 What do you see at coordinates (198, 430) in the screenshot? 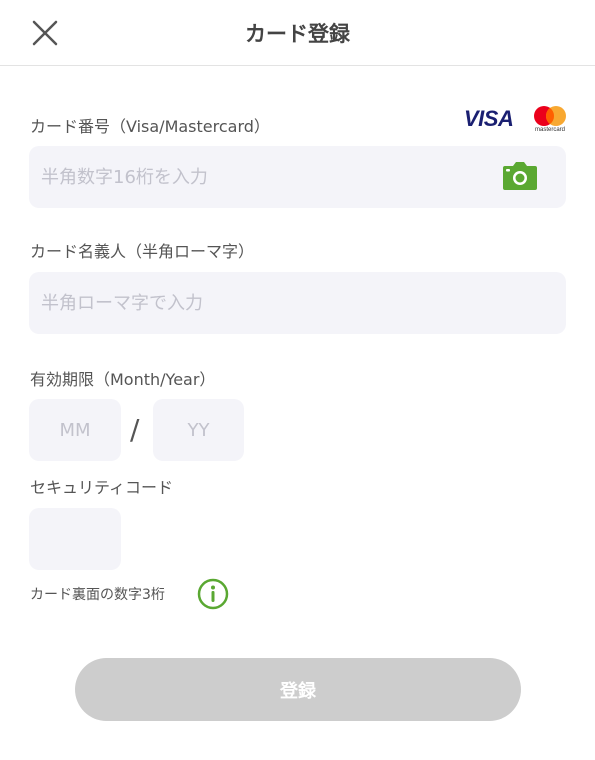
I see `expiry-year-input` at bounding box center [198, 430].